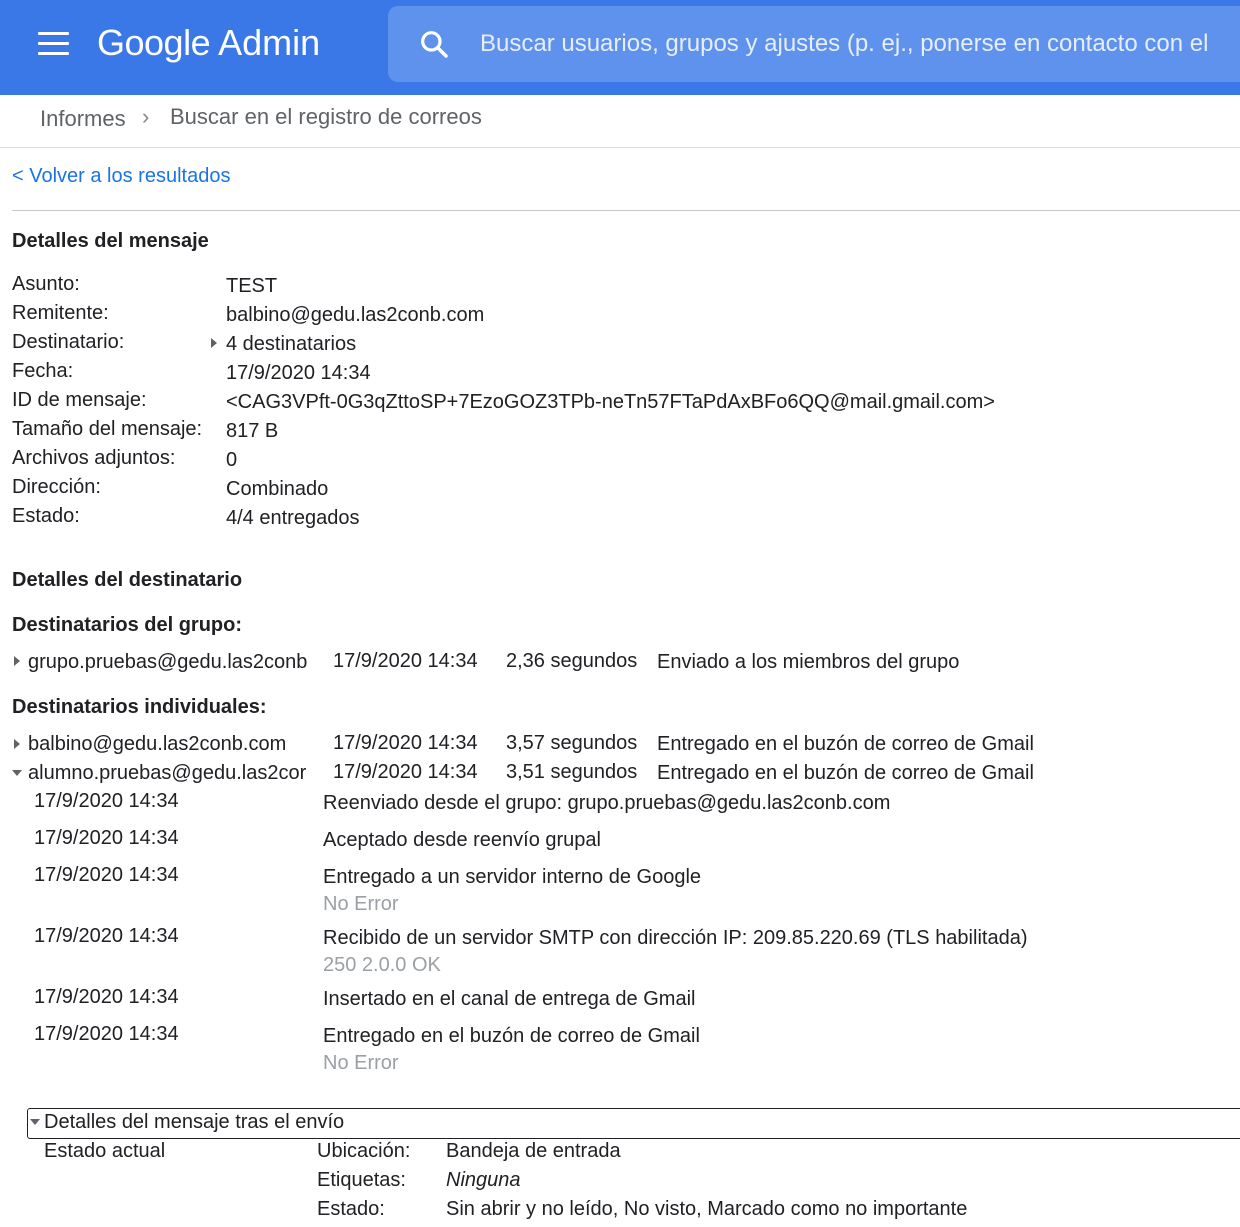 The image size is (1240, 1227). What do you see at coordinates (364, 1151) in the screenshot?
I see `location-label: Ubicación:` at bounding box center [364, 1151].